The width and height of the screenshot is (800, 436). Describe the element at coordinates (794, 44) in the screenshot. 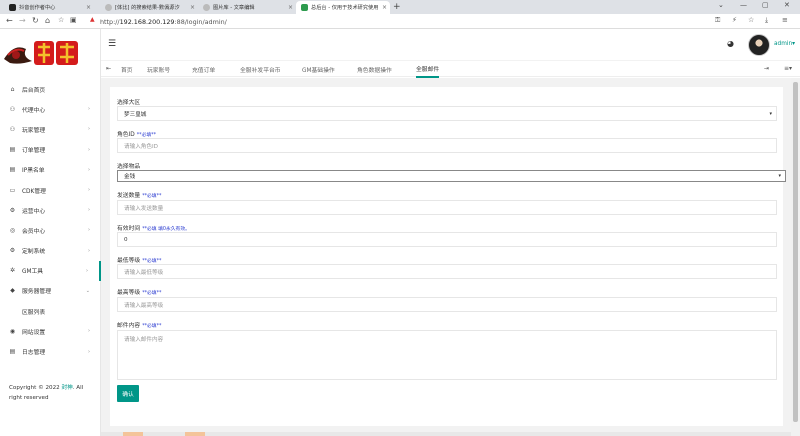

I see `user-caret-icon: ▾` at that location.